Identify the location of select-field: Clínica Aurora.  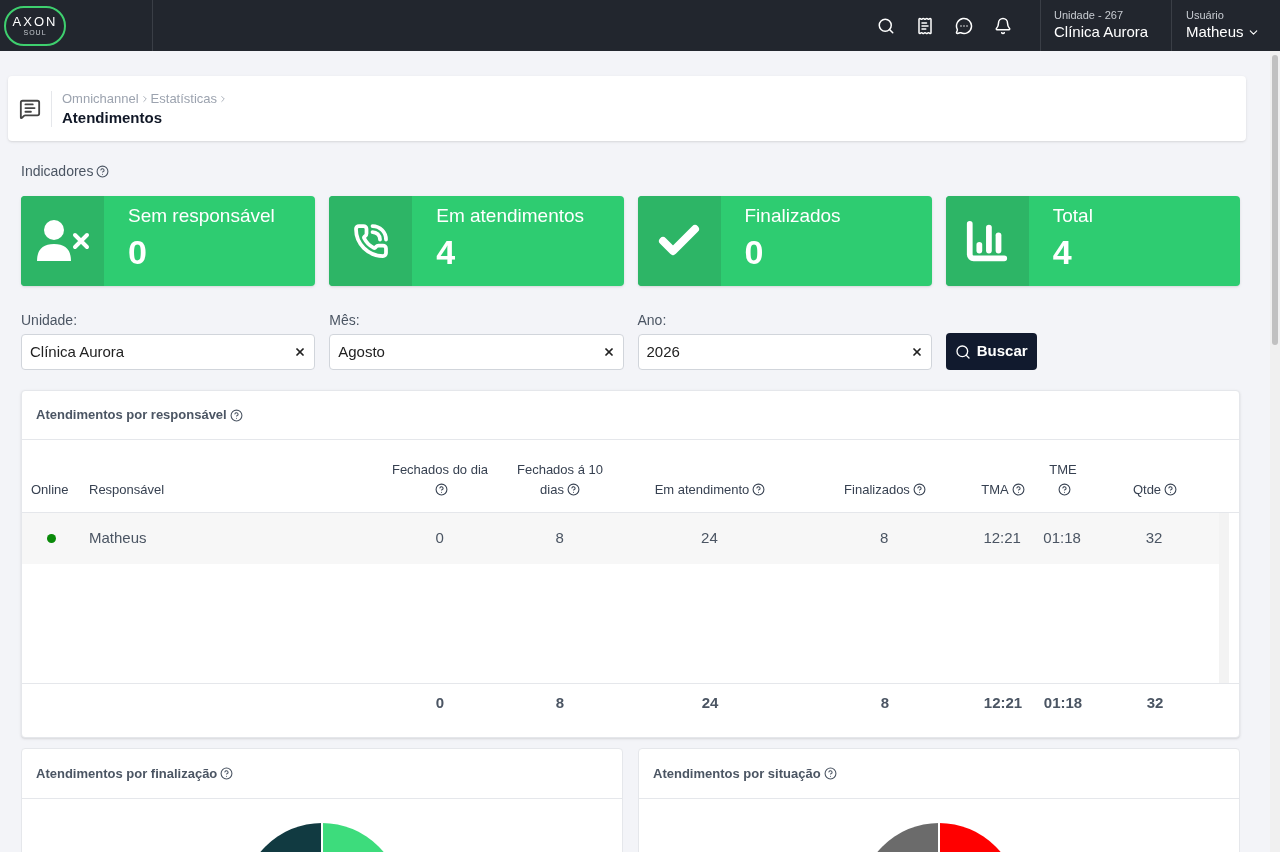
(168, 352).